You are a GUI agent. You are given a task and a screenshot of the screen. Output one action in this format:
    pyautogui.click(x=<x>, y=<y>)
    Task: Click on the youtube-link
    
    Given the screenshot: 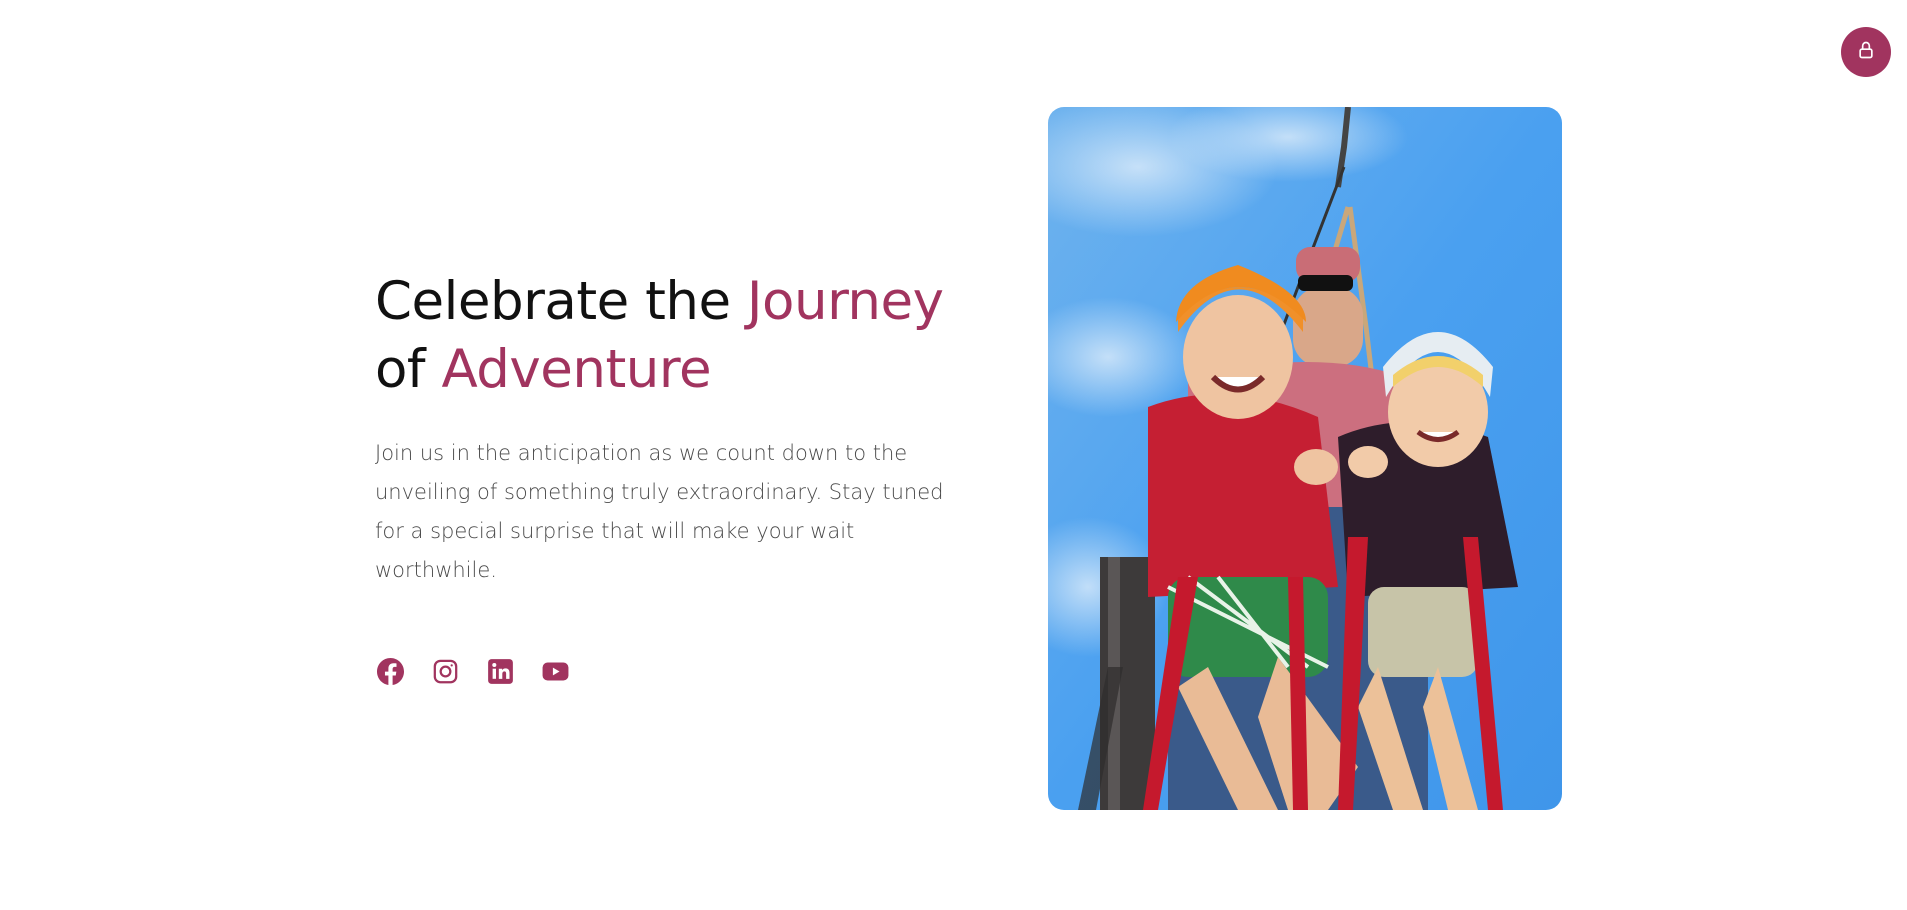 What is the action you would take?
    pyautogui.click(x=555, y=673)
    